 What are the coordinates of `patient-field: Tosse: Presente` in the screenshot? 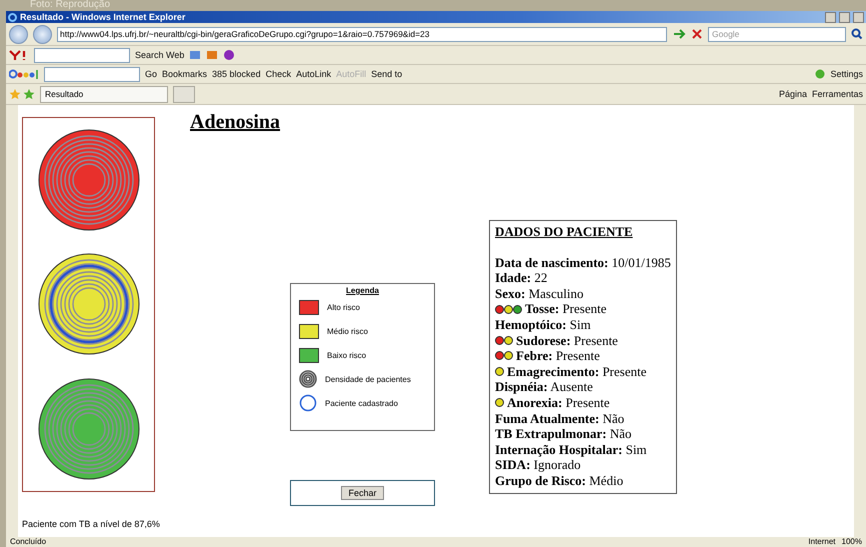 It's located at (565, 309).